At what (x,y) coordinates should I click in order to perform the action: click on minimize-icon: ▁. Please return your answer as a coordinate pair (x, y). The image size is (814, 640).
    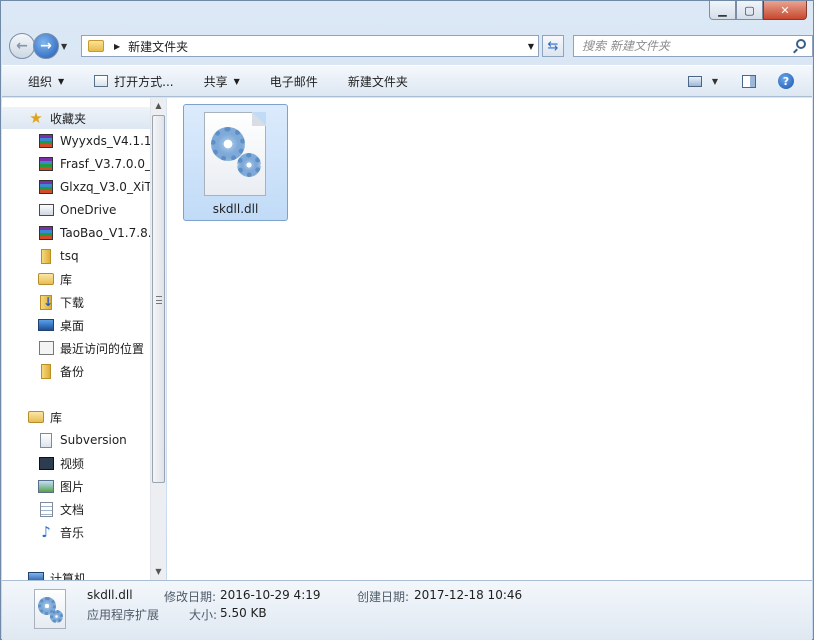
    Looking at the image, I should click on (722, 10).